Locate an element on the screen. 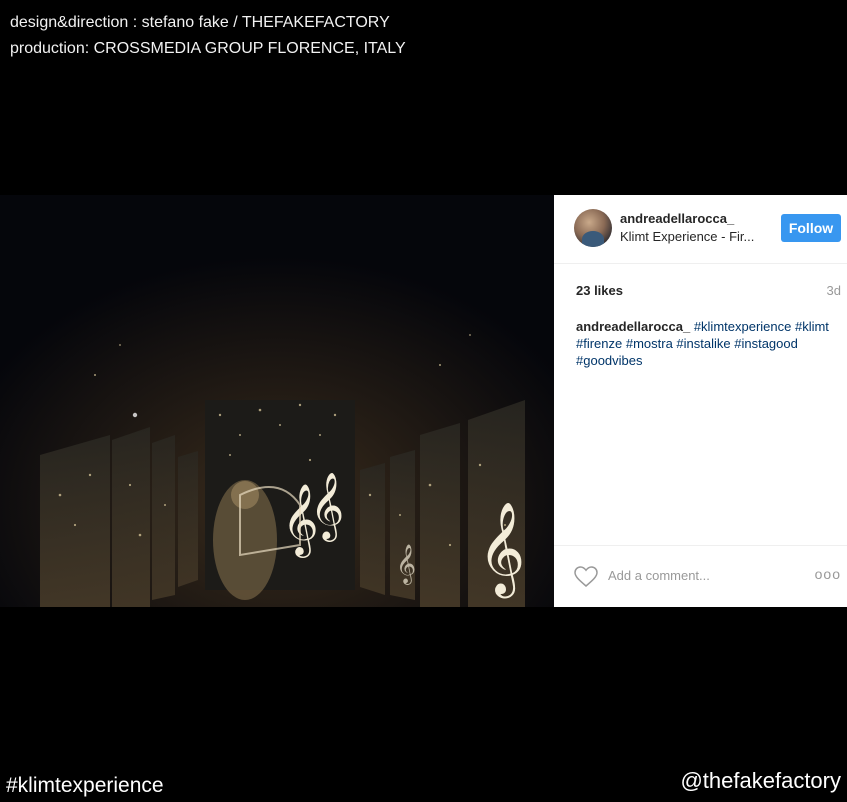 This screenshot has height=802, width=847. comment-bar: Add a comment... ooo is located at coordinates (700, 576).